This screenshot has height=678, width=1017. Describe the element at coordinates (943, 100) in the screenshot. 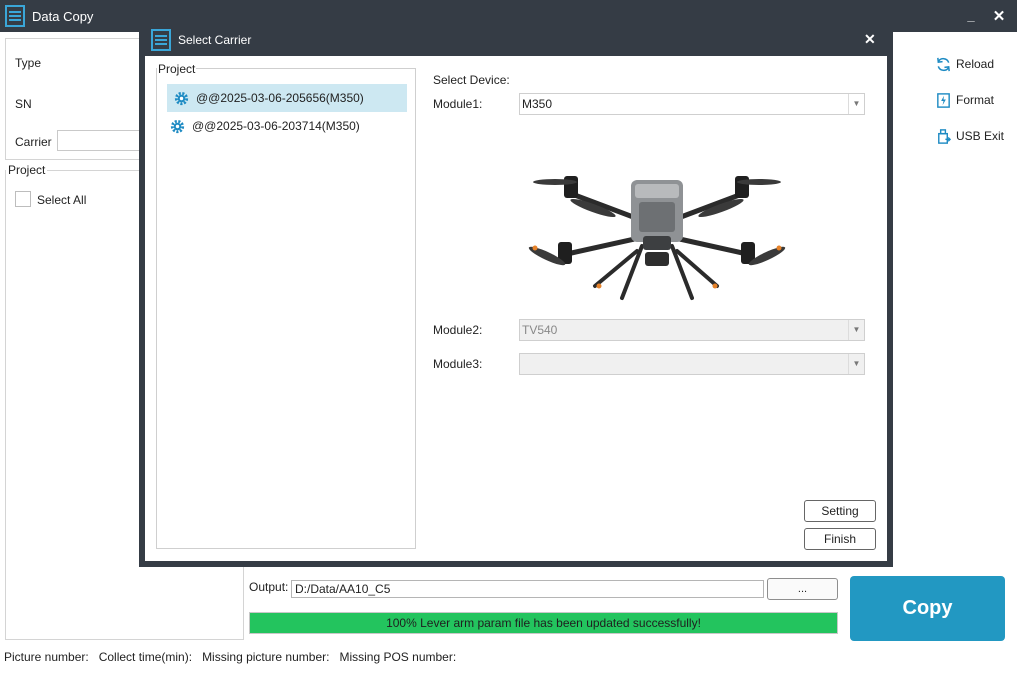

I see `format-drive-icon` at that location.